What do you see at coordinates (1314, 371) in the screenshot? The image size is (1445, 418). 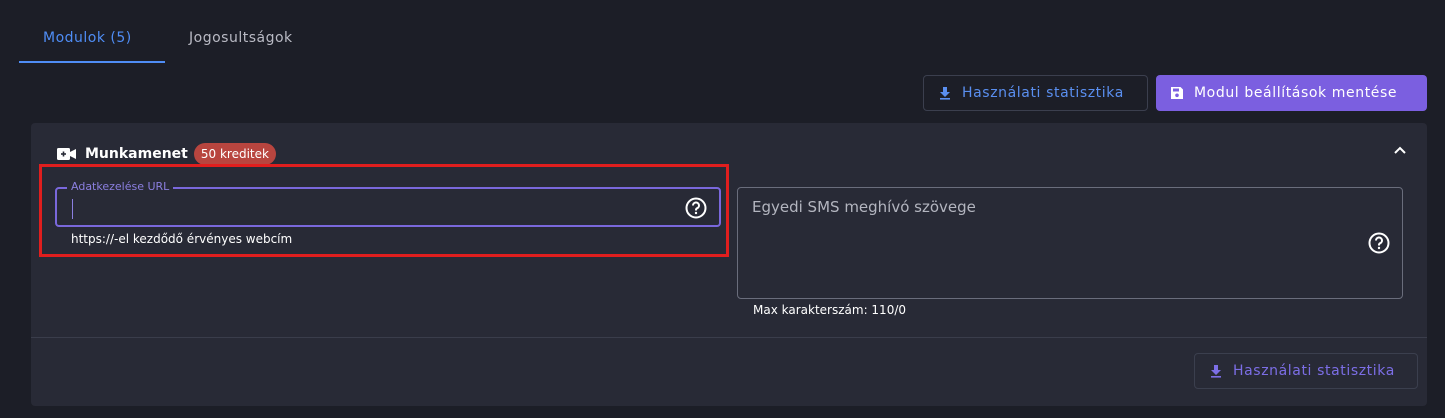 I see `footer-usage-stats-label: Használati statisztika` at bounding box center [1314, 371].